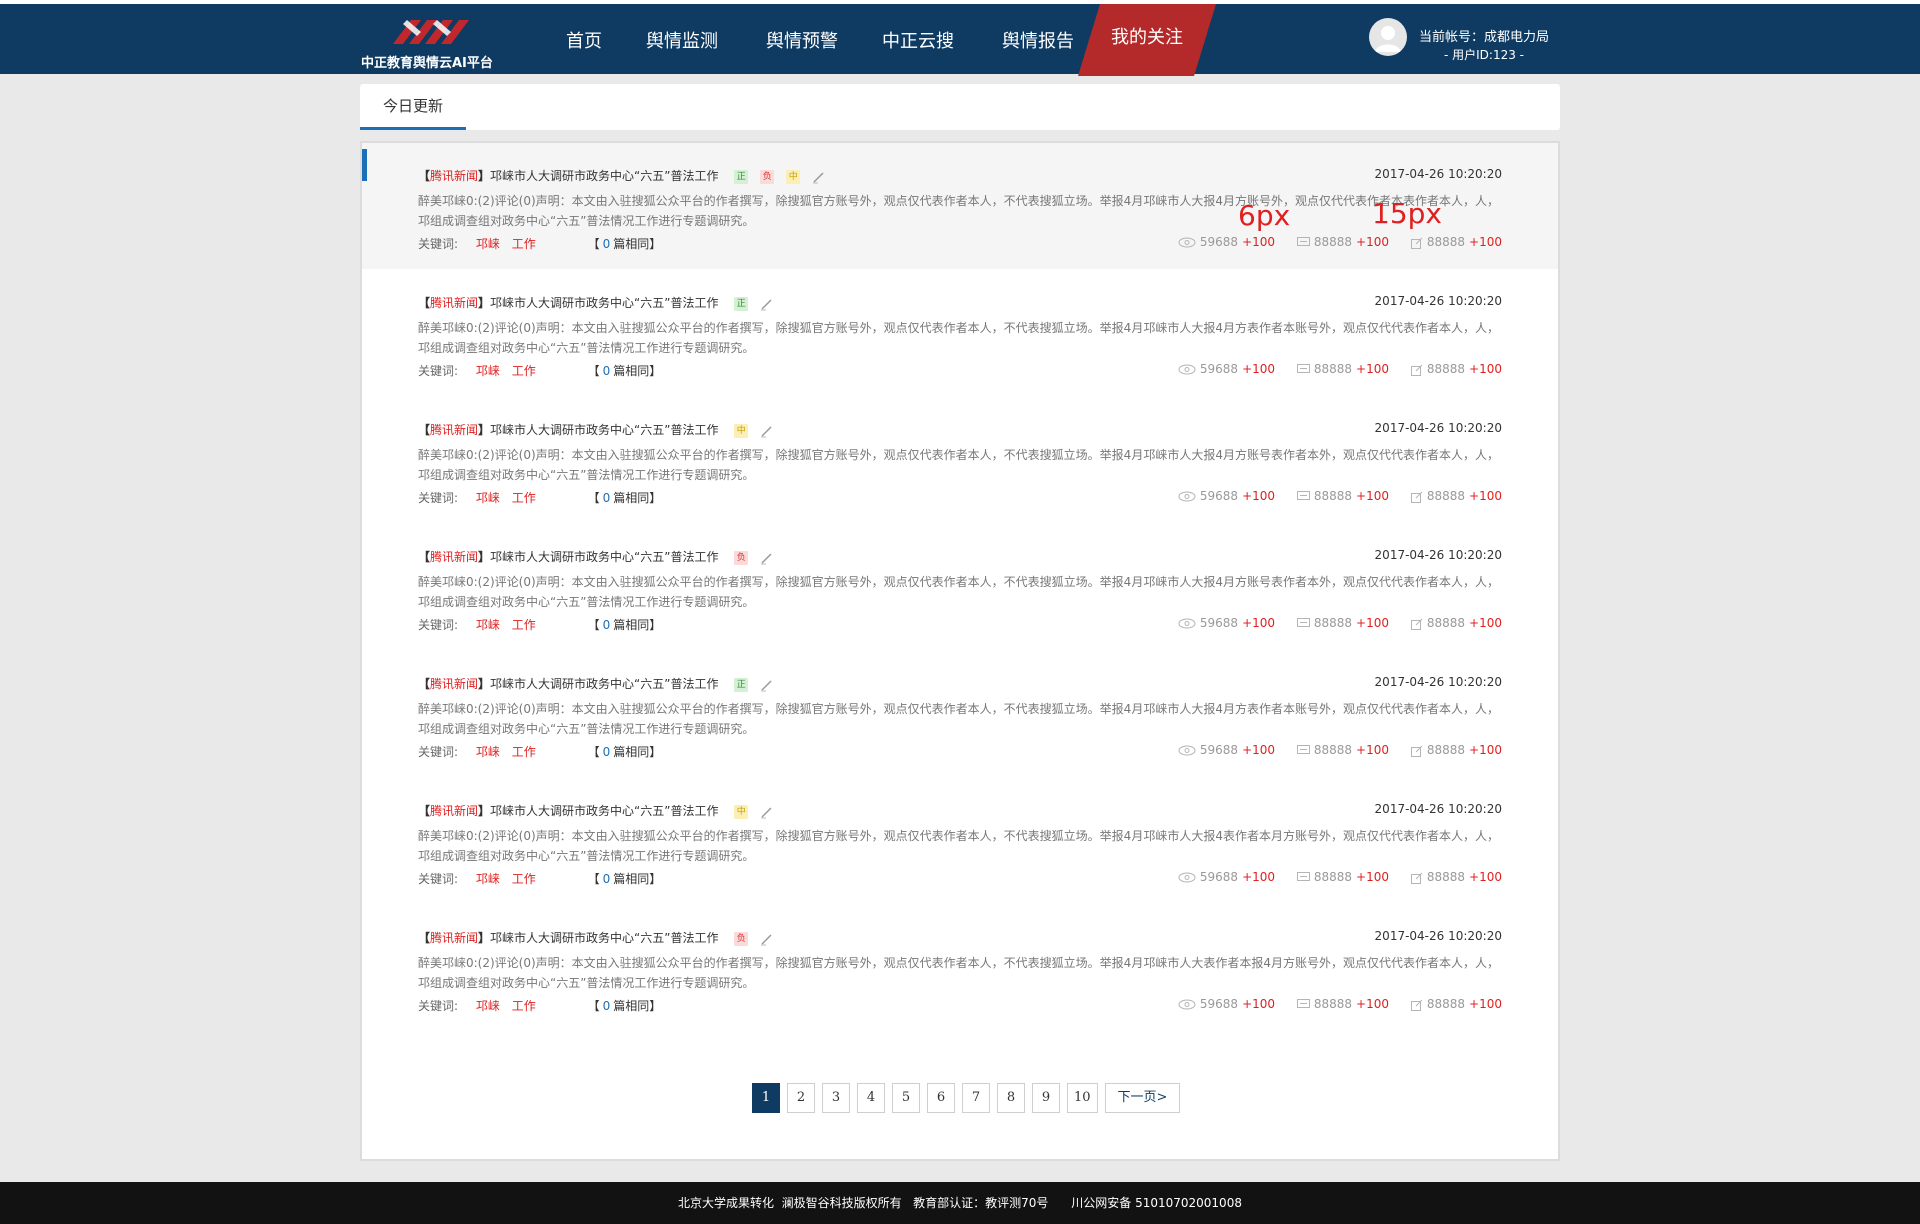 Image resolution: width=1920 pixels, height=1224 pixels. I want to click on avatar, so click(1388, 37).